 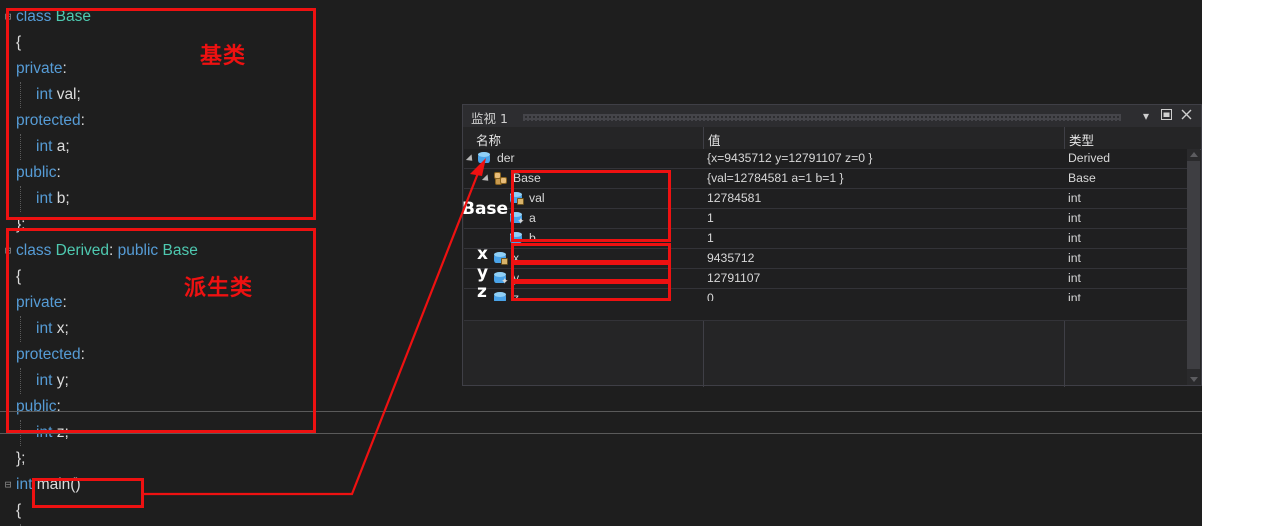 What do you see at coordinates (826, 239) in the screenshot?
I see `watch-row: b 1 int` at bounding box center [826, 239].